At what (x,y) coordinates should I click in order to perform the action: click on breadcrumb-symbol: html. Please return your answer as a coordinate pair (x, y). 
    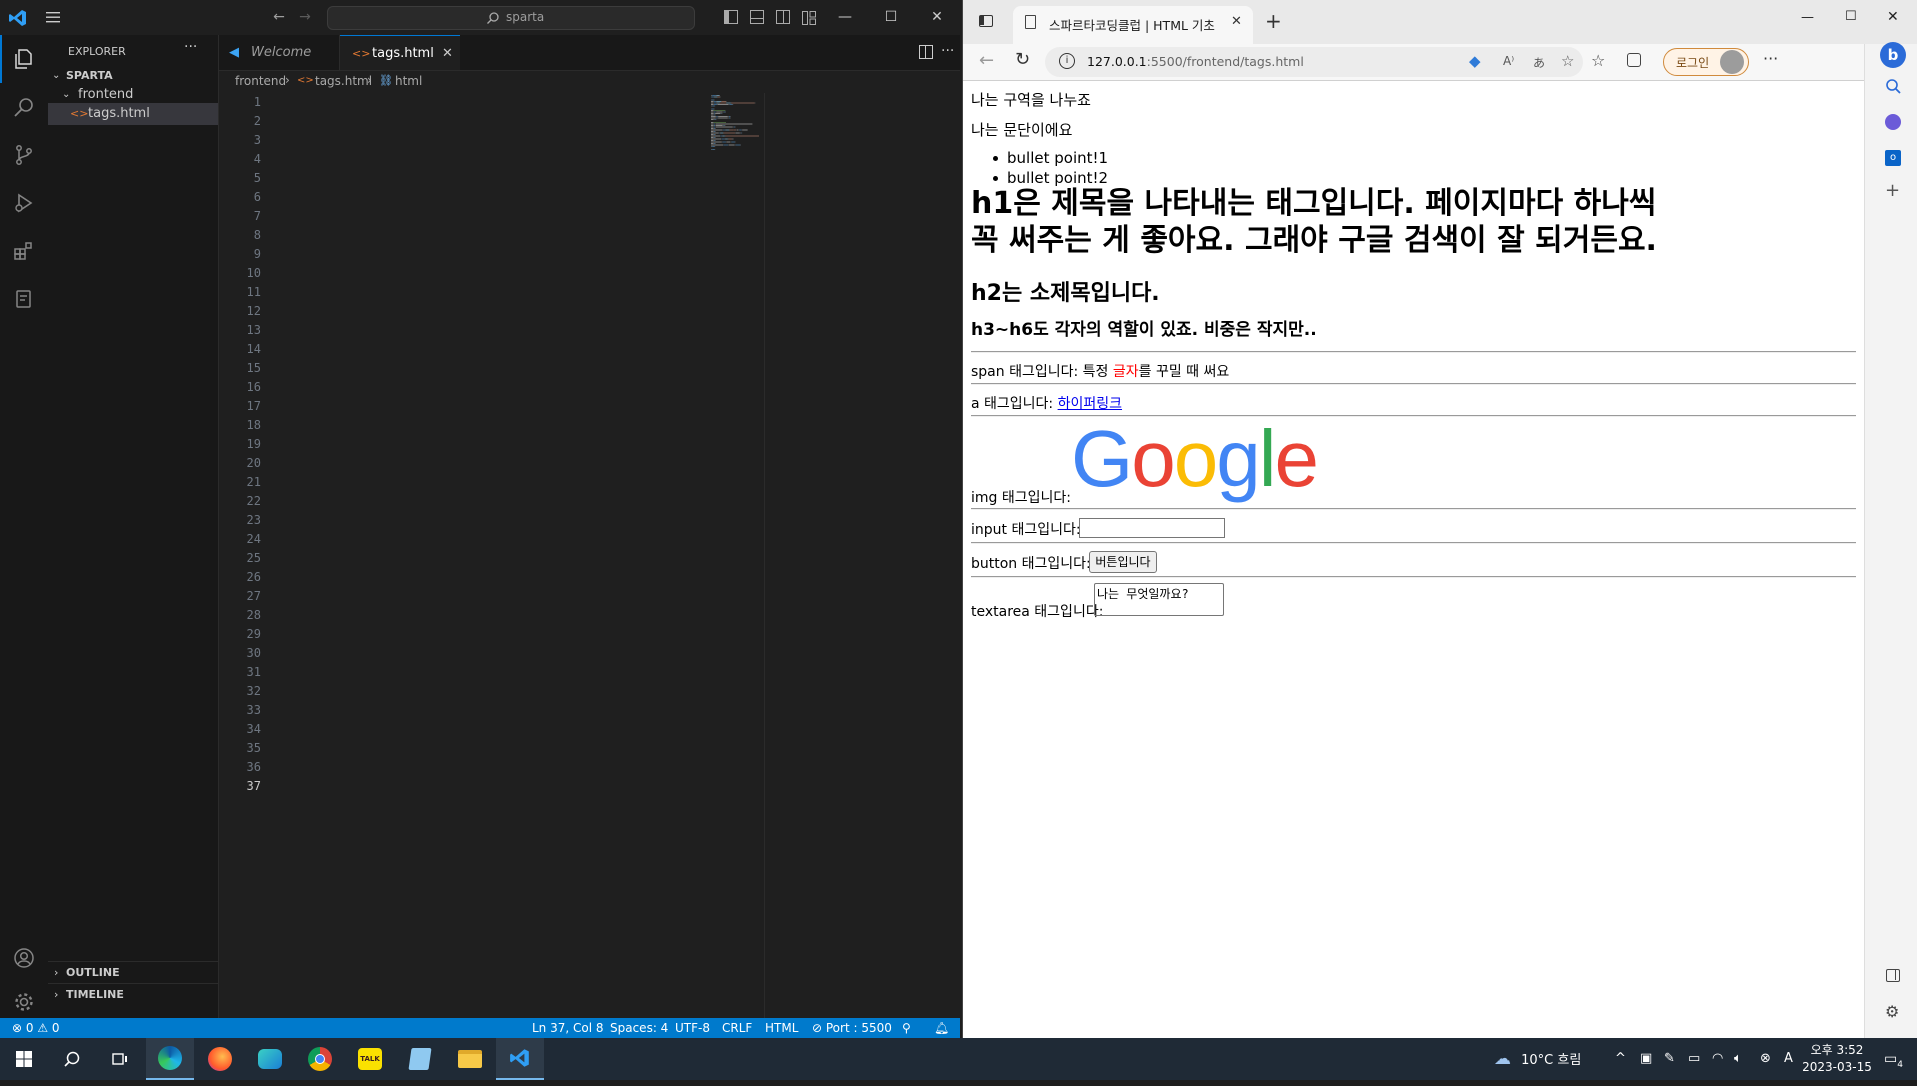
    Looking at the image, I should click on (408, 81).